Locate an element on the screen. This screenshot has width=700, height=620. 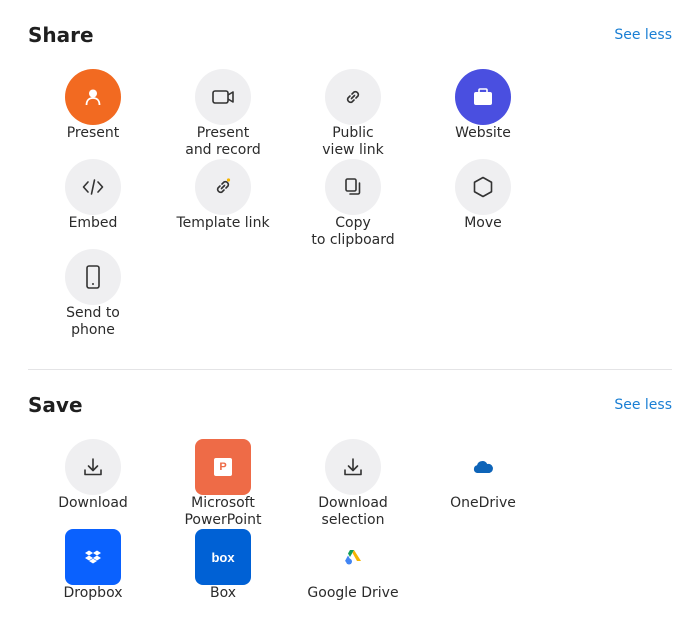
save-item-download-selection: Download selection is located at coordinates (353, 484).